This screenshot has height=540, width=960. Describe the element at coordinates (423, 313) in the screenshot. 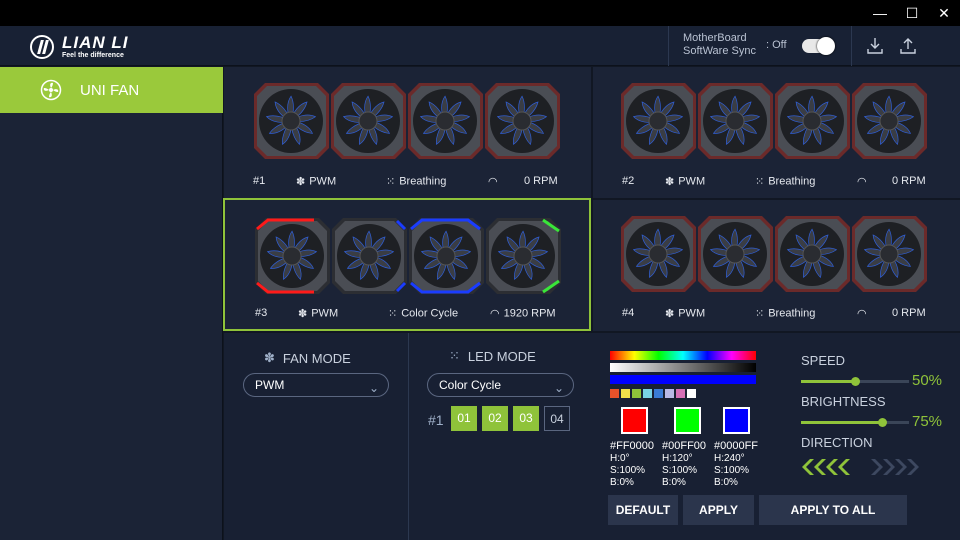

I see `led-mode-info: ⁙ Color Cycle` at that location.